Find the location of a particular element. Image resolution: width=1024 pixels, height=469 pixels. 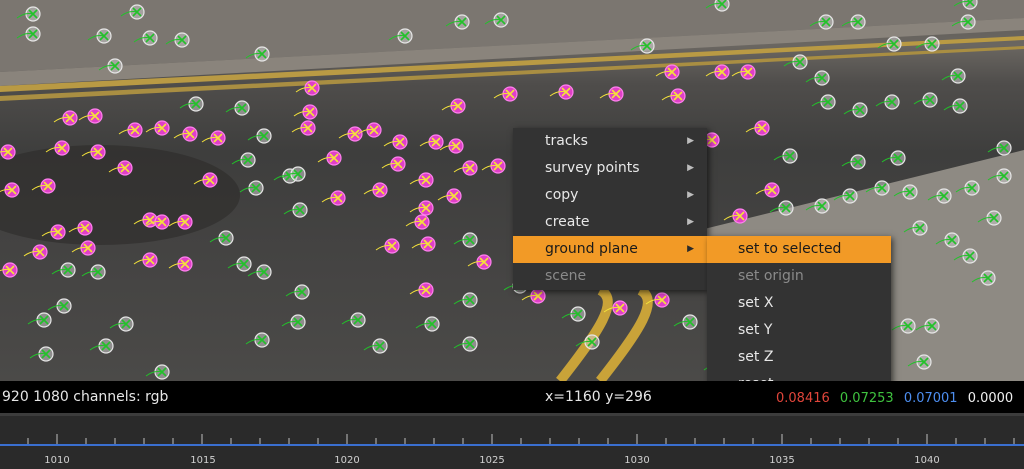

menu-item-set-z: set Z is located at coordinates (799, 357).